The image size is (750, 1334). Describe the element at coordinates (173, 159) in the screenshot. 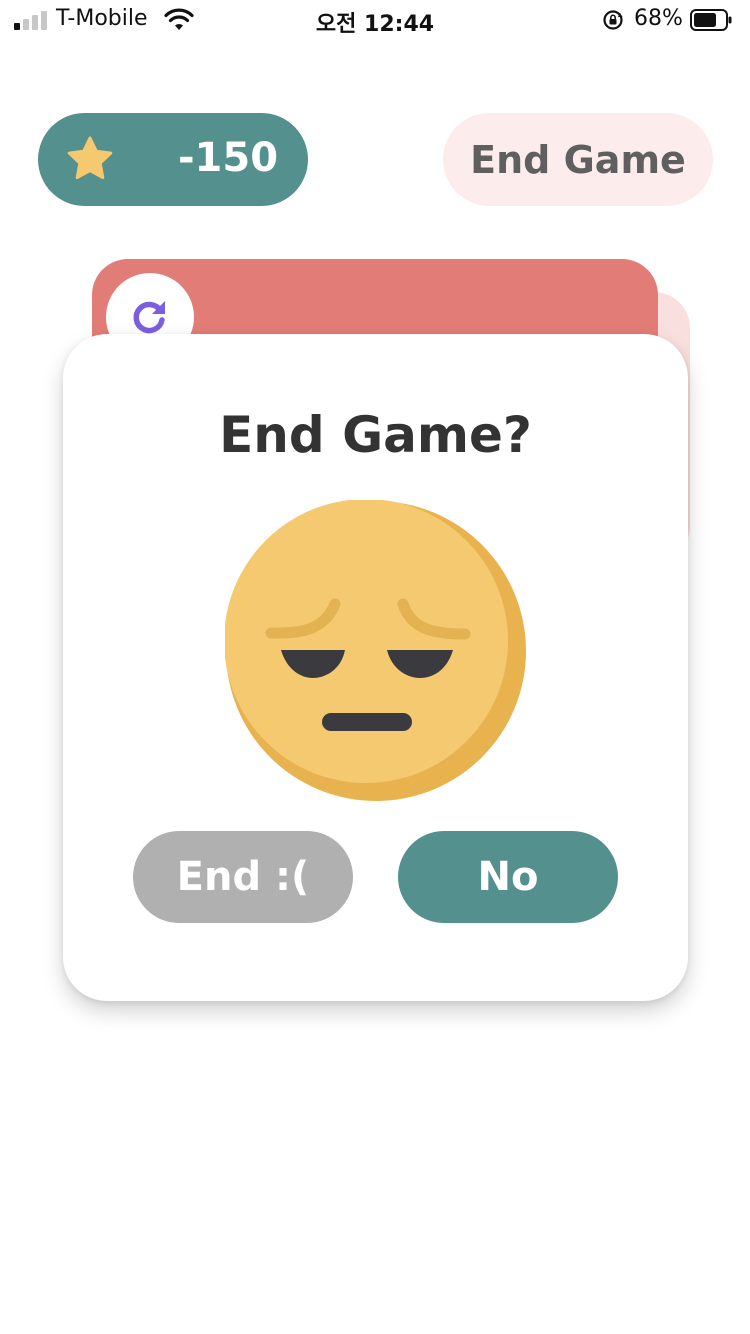

I see `score-display: -150` at that location.